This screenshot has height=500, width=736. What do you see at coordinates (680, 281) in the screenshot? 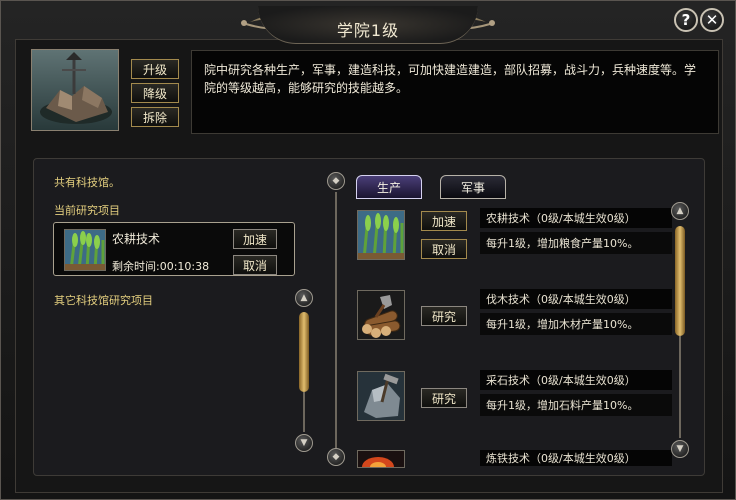
I see `right-scrollbar-thumb` at bounding box center [680, 281].